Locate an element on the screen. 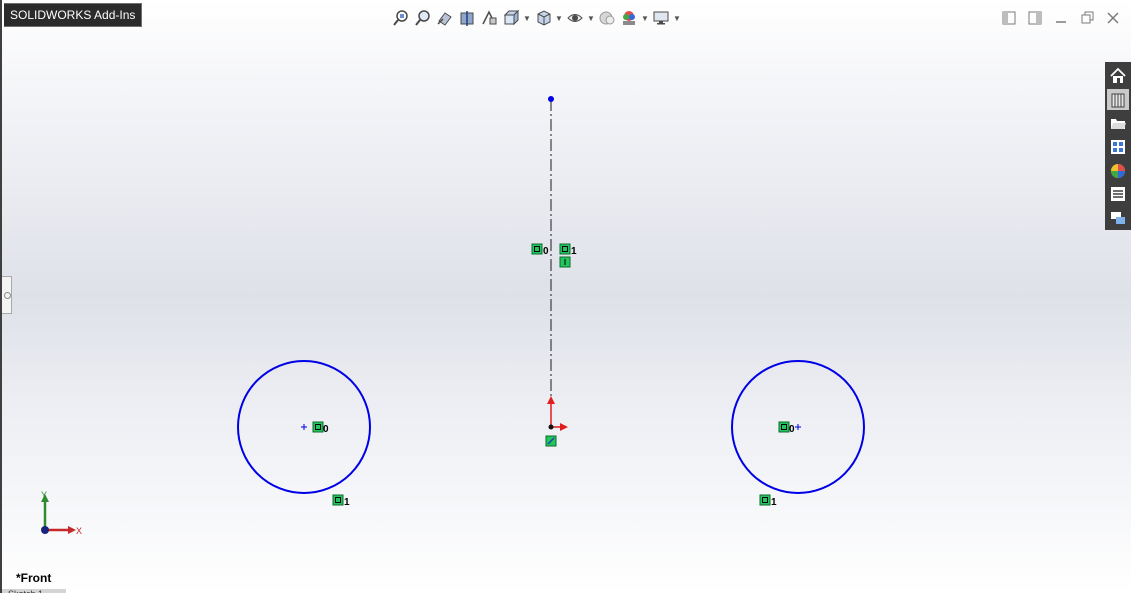 Image resolution: width=1131 pixels, height=593 pixels. relation-marker-right-bottom is located at coordinates (765, 500).